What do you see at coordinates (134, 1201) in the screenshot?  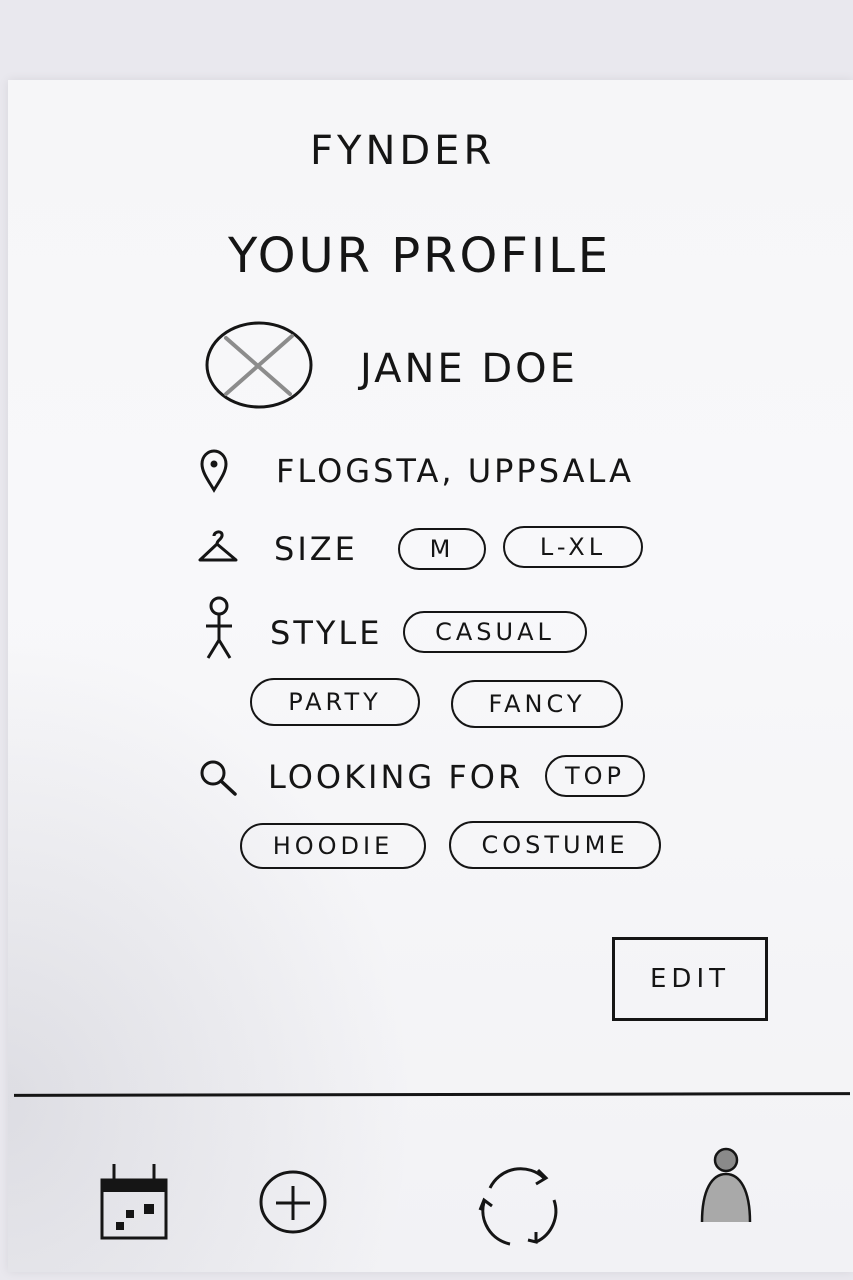 I see `calendar-icon` at bounding box center [134, 1201].